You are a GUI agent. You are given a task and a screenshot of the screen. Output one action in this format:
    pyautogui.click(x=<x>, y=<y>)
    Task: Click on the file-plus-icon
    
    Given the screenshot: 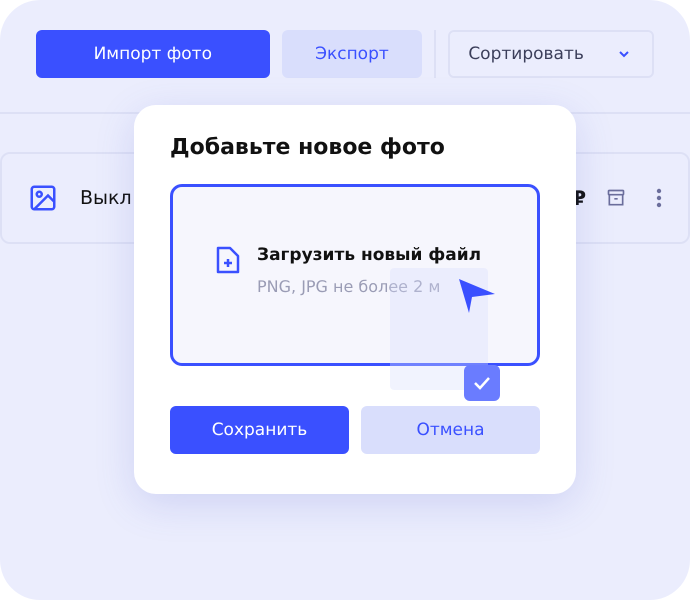 What is the action you would take?
    pyautogui.click(x=228, y=260)
    